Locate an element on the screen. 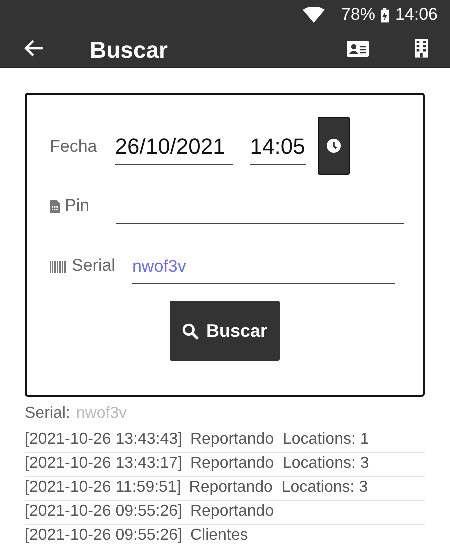 The height and width of the screenshot is (554, 450). wifi-icon is located at coordinates (314, 15).